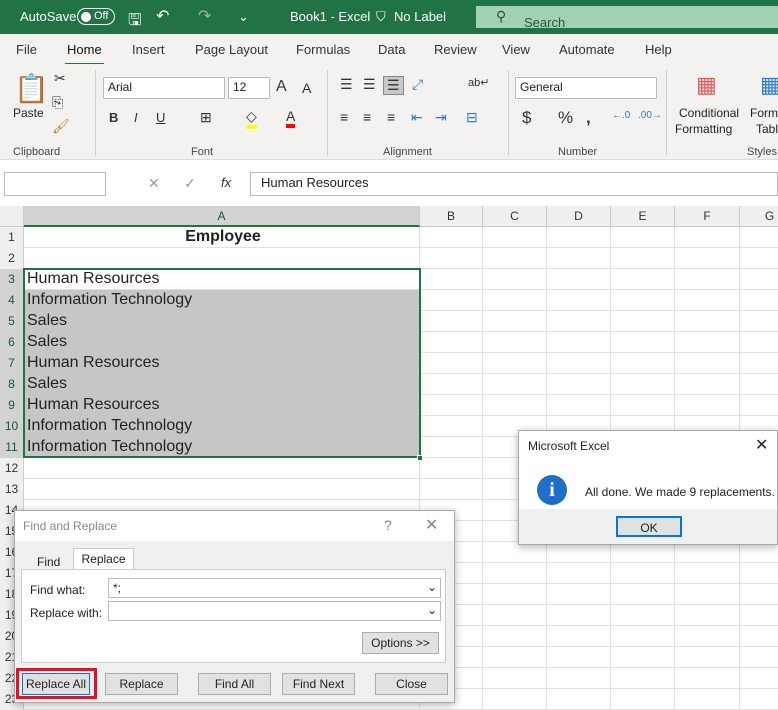 The image size is (778, 710). What do you see at coordinates (222, 468) in the screenshot?
I see `cell-a12` at bounding box center [222, 468].